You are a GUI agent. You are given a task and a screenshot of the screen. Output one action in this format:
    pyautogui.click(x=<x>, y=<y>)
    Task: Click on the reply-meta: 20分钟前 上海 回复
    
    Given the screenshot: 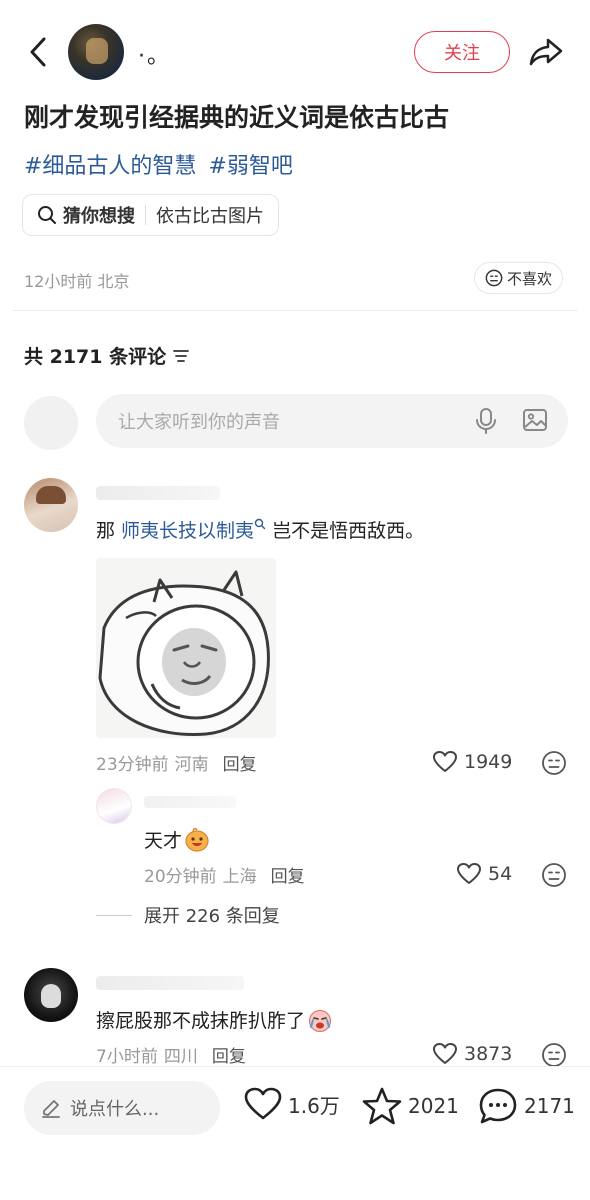 What is the action you would take?
    pyautogui.click(x=224, y=874)
    